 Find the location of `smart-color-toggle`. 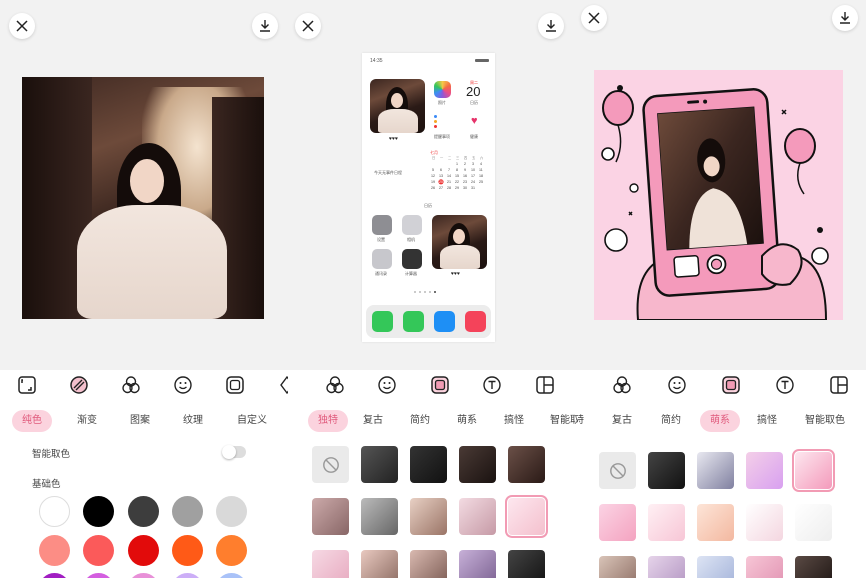

smart-color-toggle is located at coordinates (234, 452).